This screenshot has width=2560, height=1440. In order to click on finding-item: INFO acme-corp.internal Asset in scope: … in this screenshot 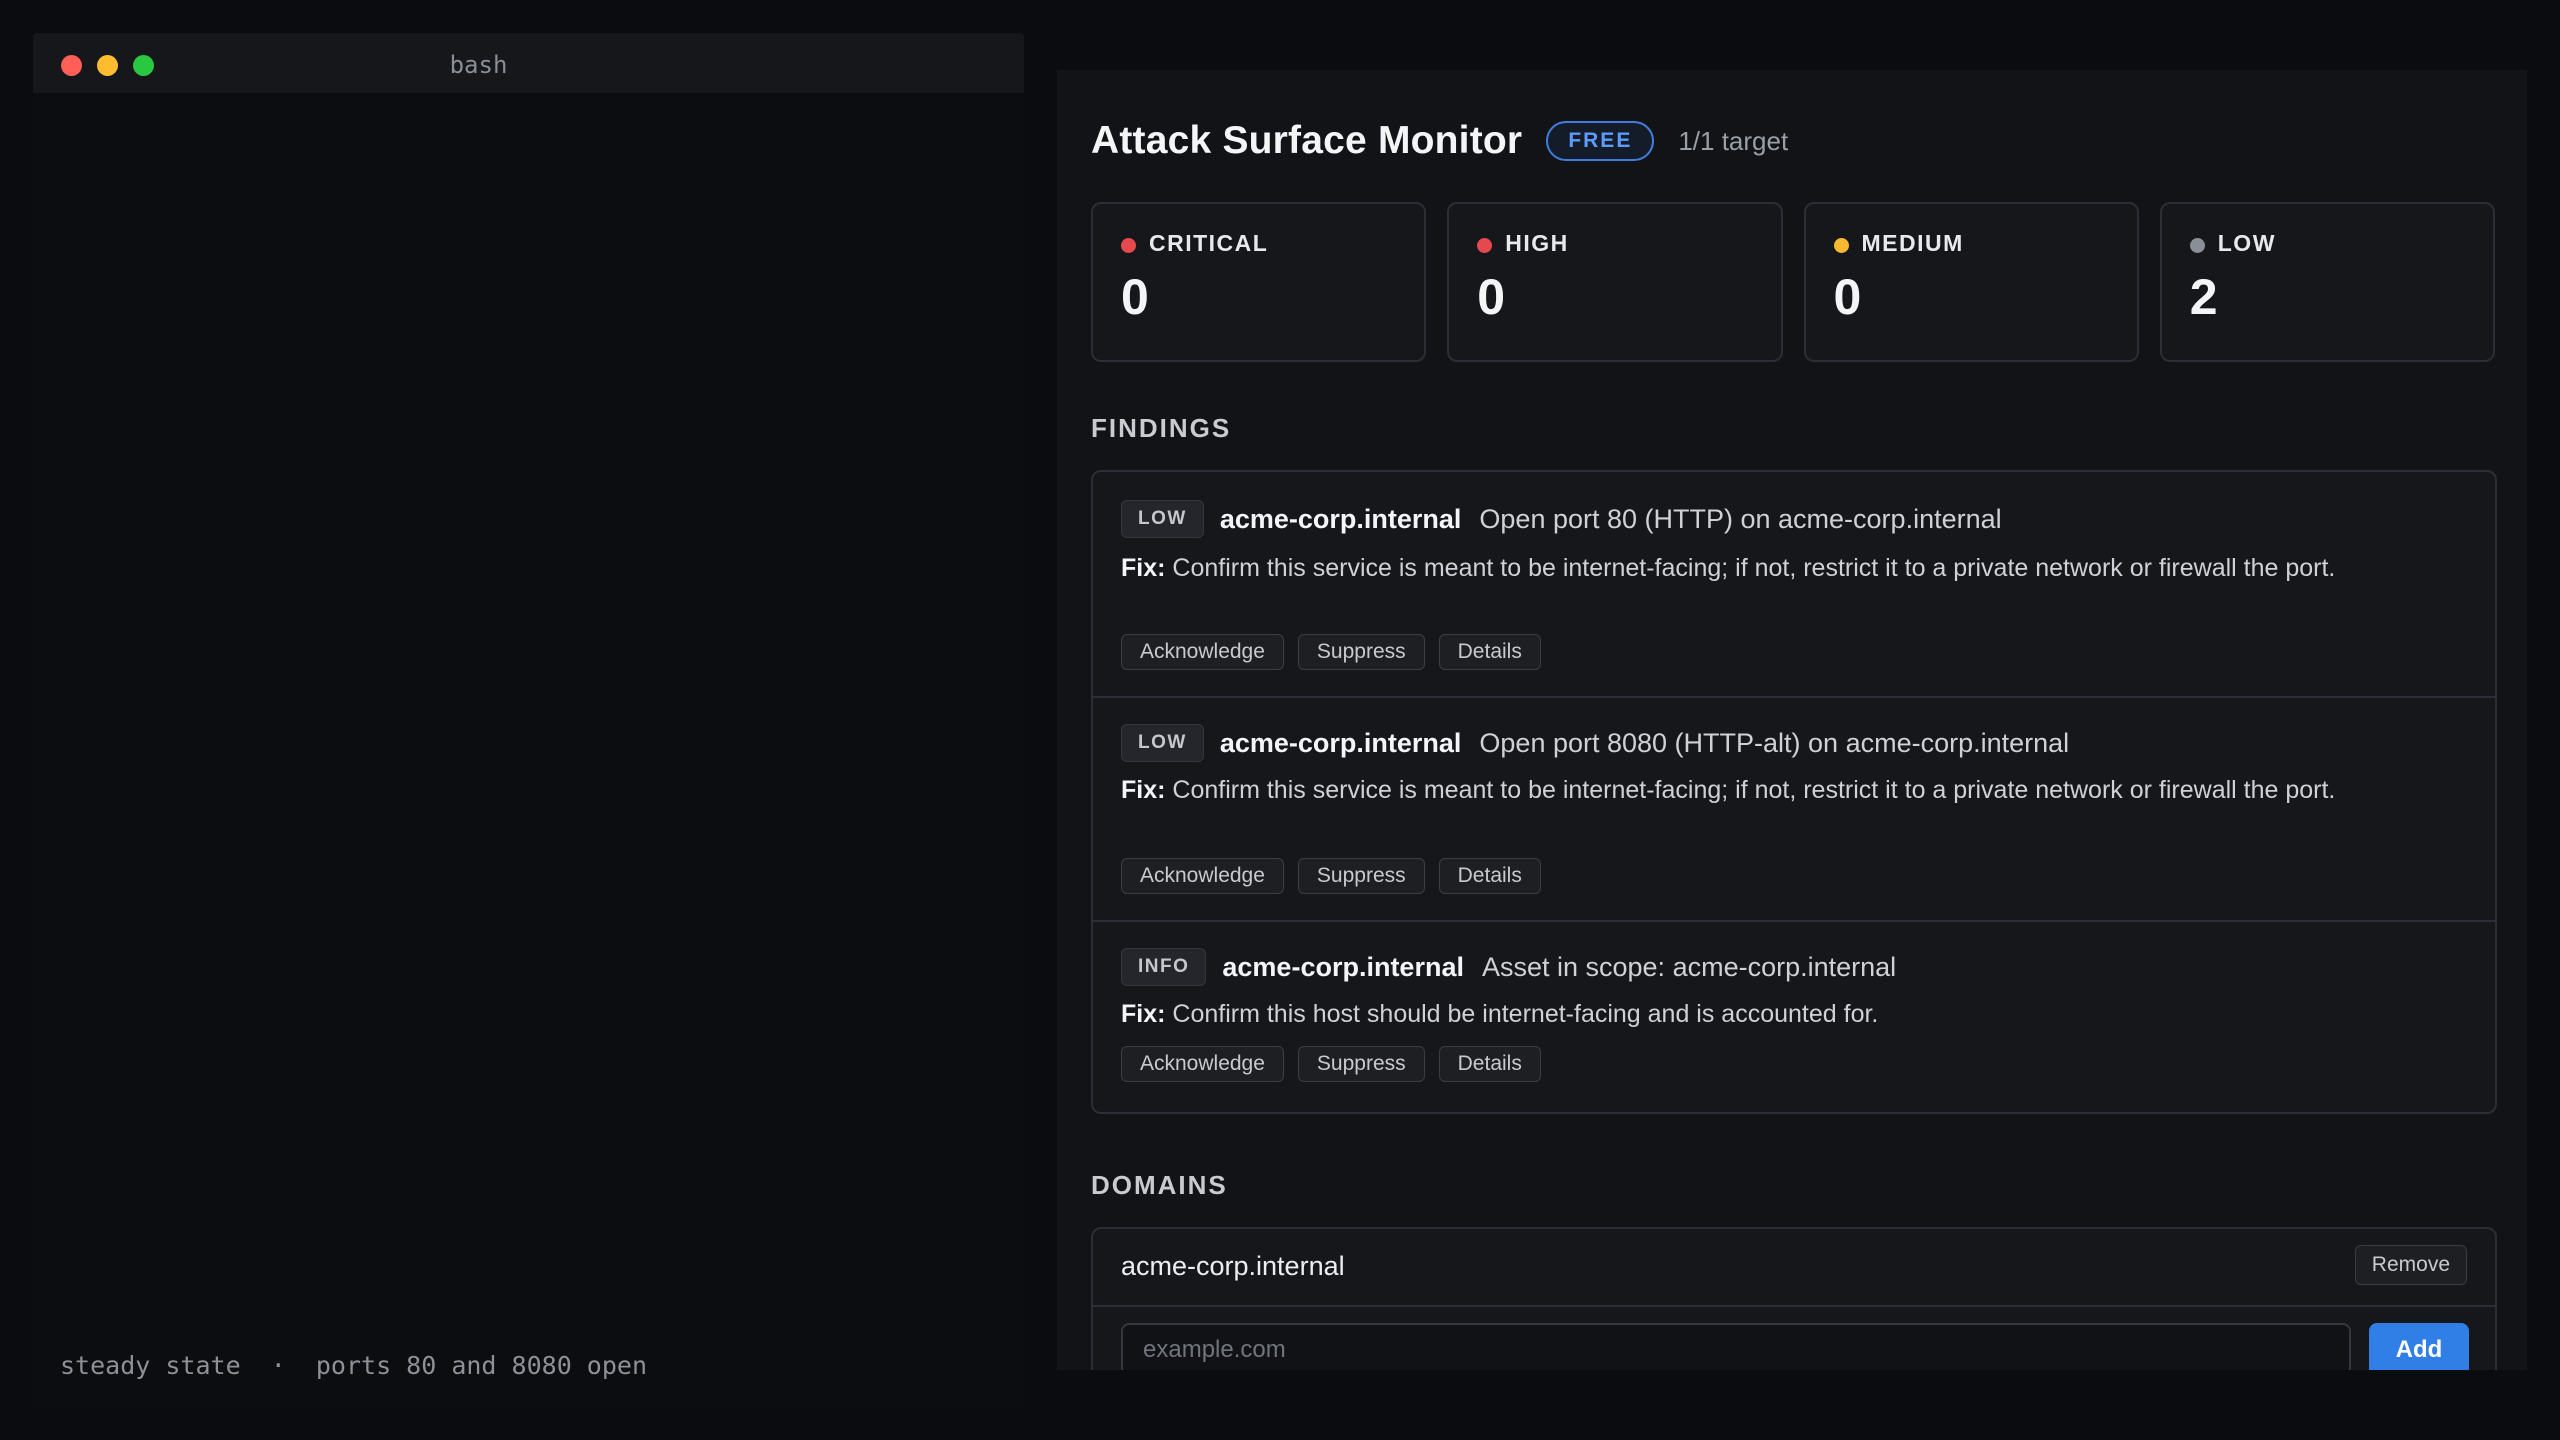, I will do `click(1794, 1017)`.